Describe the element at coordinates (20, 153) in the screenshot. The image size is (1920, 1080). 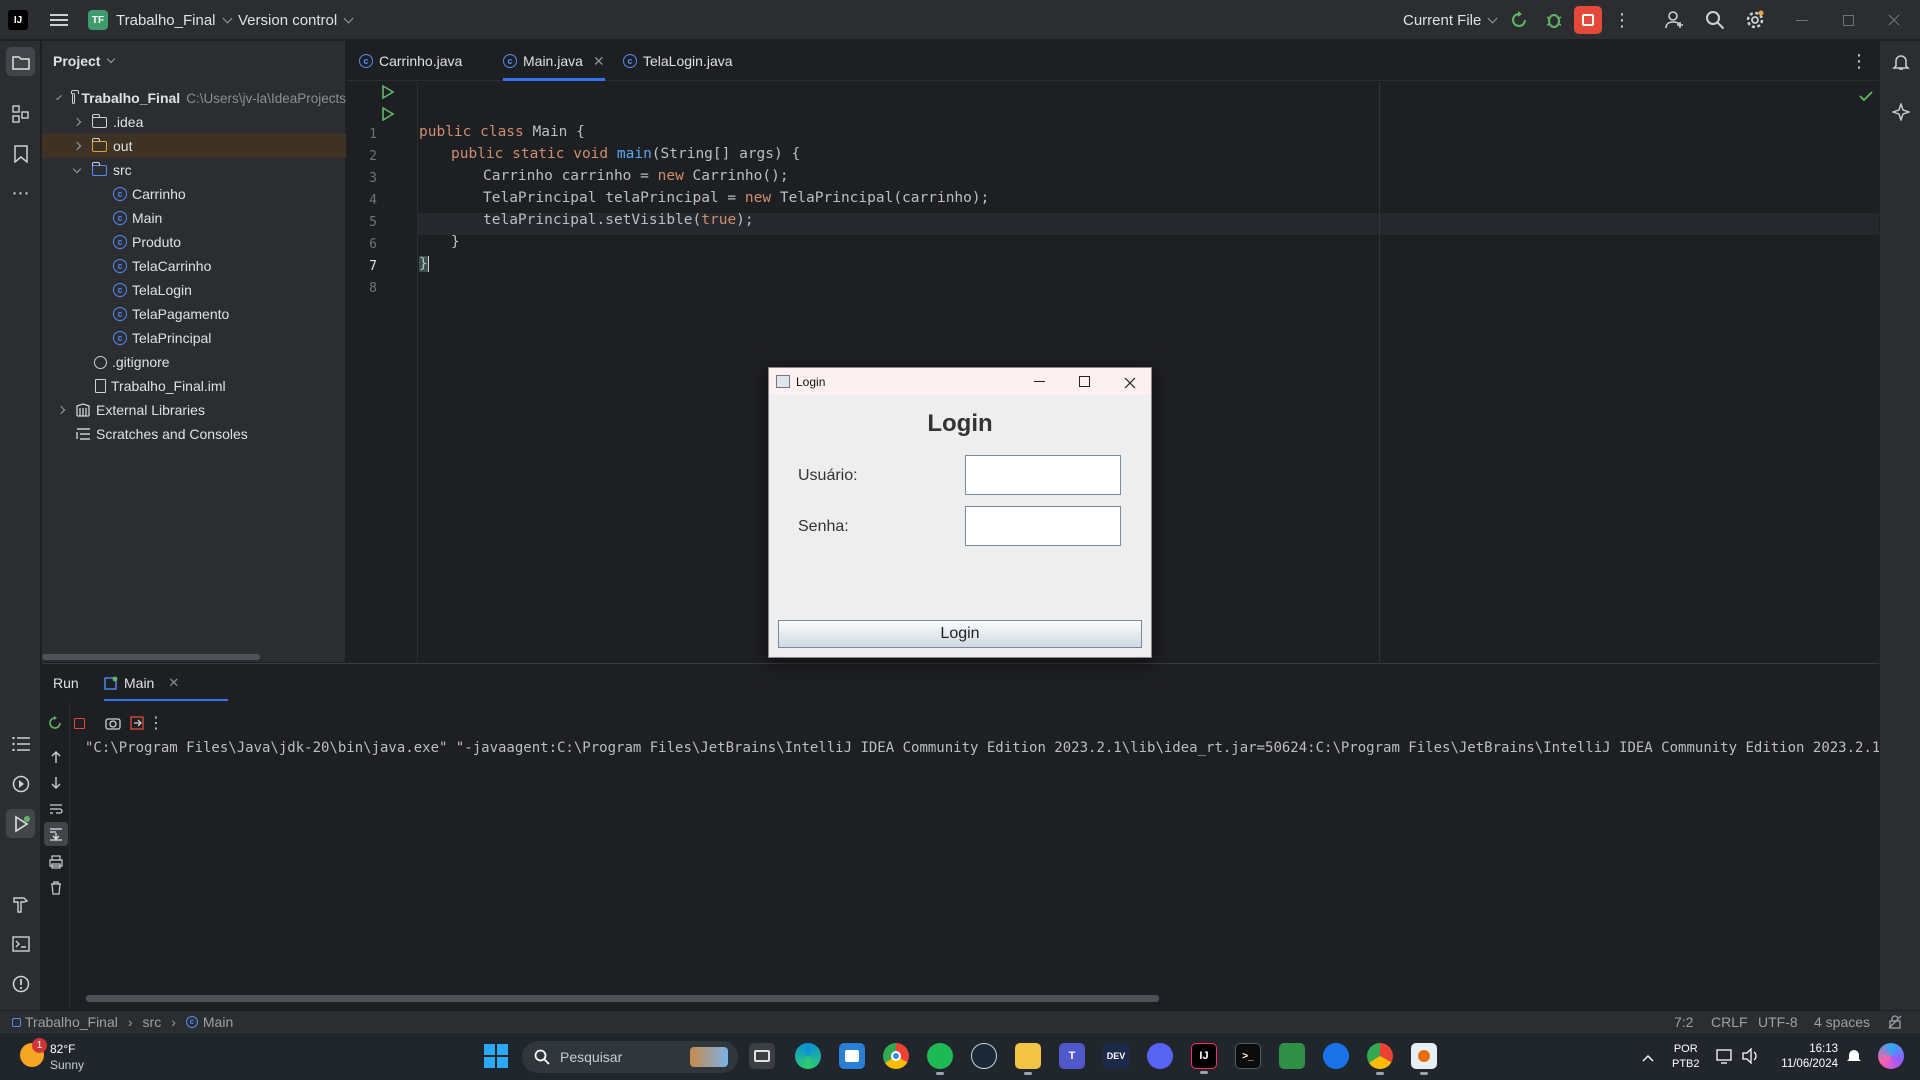
I see `bookmarks-icon` at that location.